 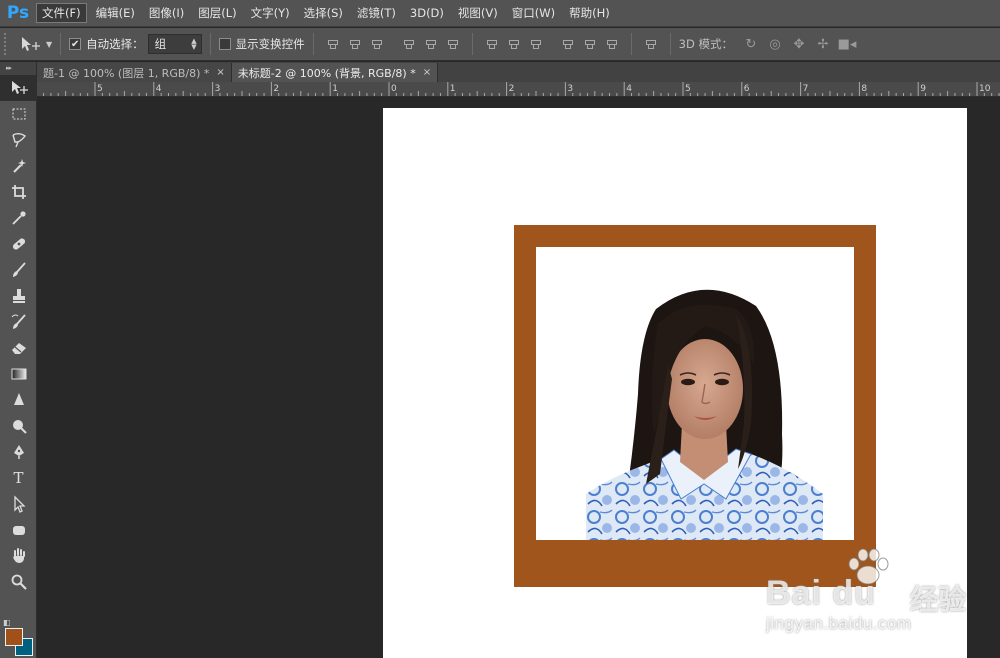 I want to click on dodge-tool, so click(x=18, y=426).